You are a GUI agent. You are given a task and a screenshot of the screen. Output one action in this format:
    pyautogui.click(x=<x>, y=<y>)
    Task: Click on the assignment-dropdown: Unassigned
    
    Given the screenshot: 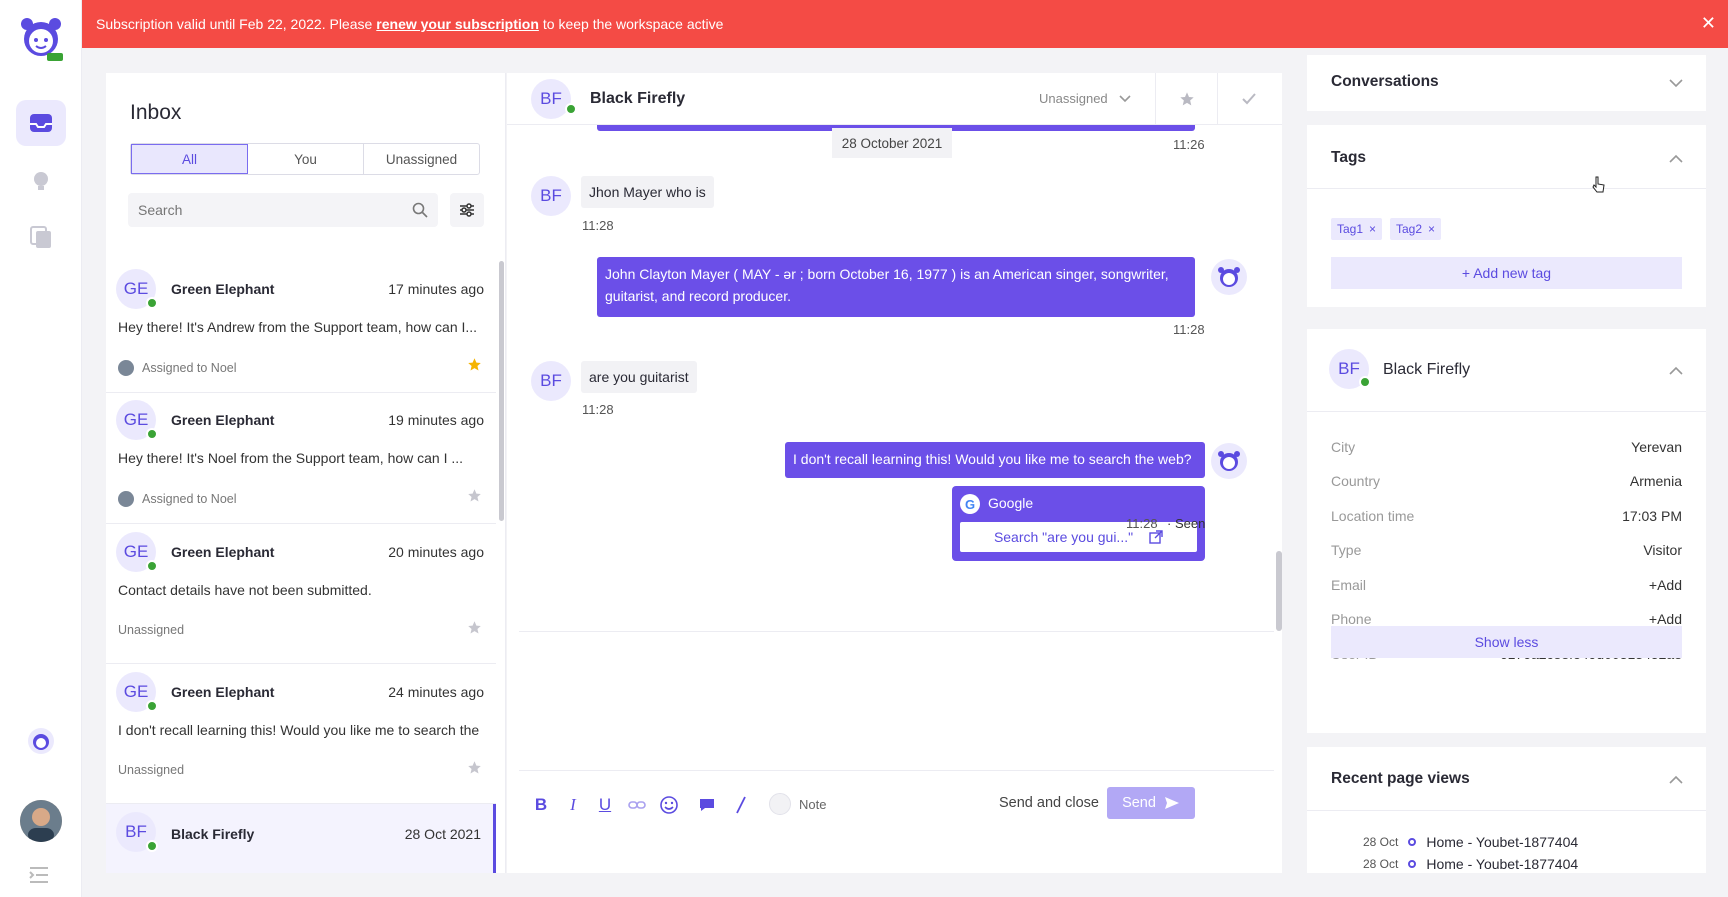 What is the action you would take?
    pyautogui.click(x=1085, y=98)
    